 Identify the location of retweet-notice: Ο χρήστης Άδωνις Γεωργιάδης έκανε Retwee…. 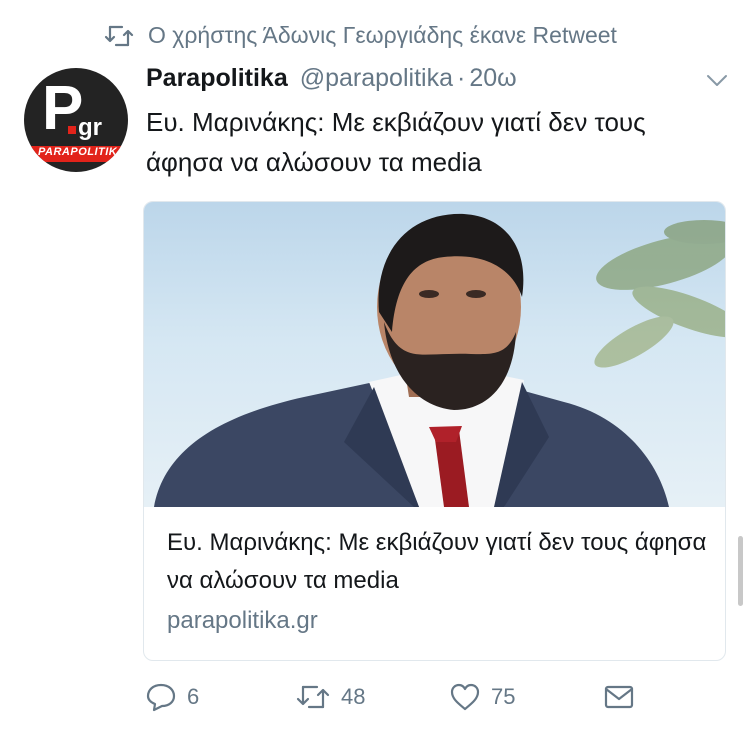
(360, 35).